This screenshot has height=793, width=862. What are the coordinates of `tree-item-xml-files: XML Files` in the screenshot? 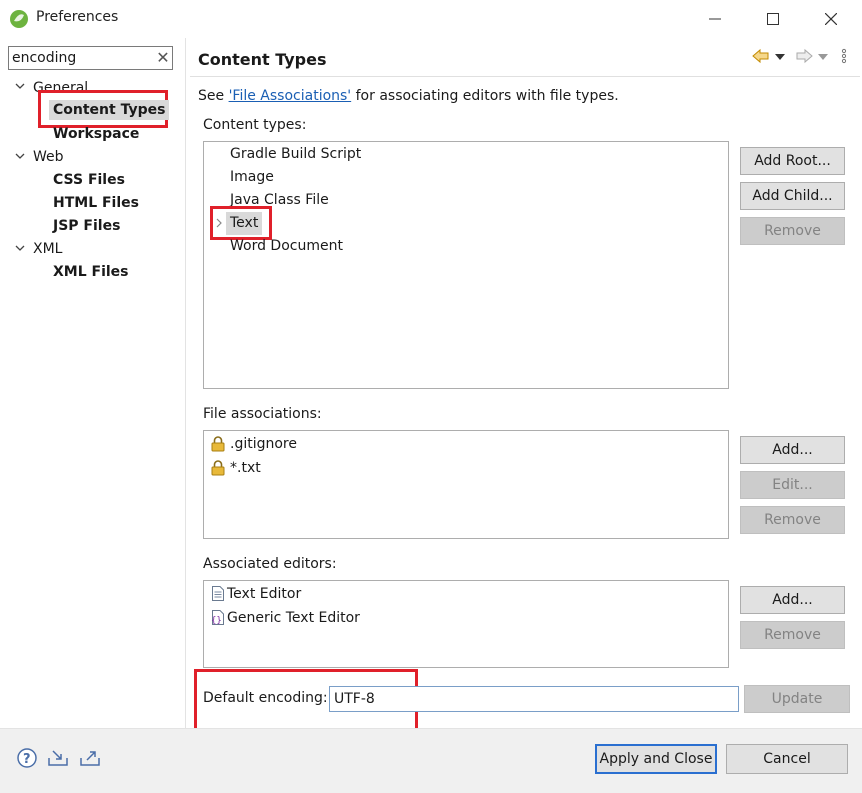 It's located at (91, 272).